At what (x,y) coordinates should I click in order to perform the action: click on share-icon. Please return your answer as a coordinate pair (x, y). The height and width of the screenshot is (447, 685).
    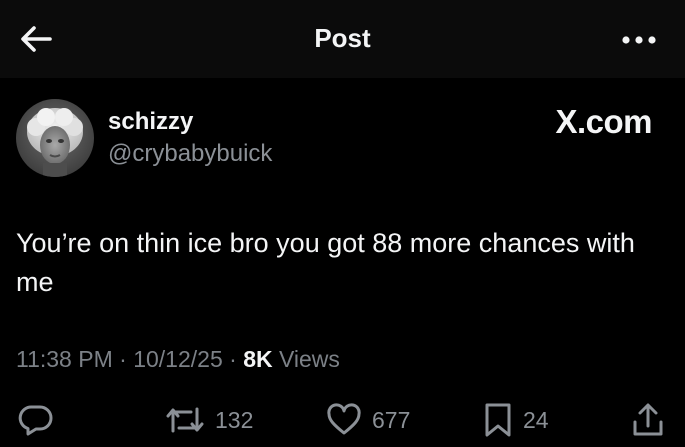
    Looking at the image, I should click on (648, 419).